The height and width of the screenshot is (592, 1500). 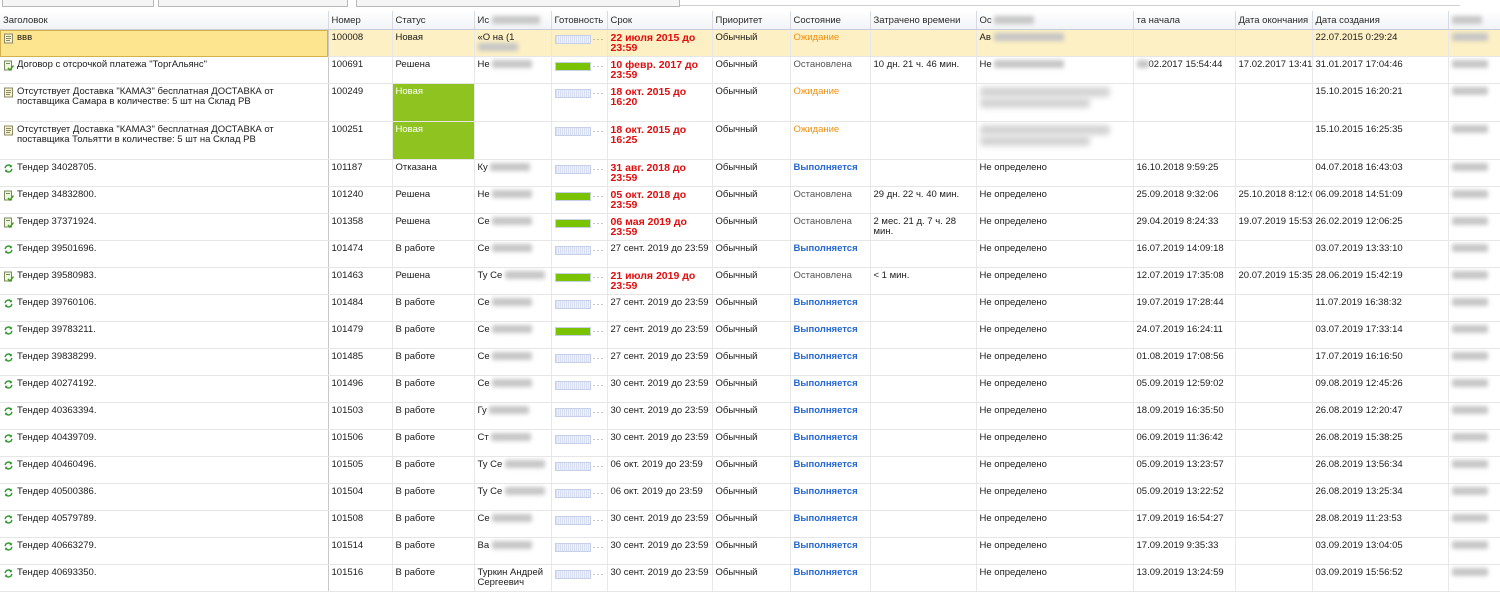 What do you see at coordinates (923, 20) in the screenshot?
I see `col-header-spent: Затрачено времени` at bounding box center [923, 20].